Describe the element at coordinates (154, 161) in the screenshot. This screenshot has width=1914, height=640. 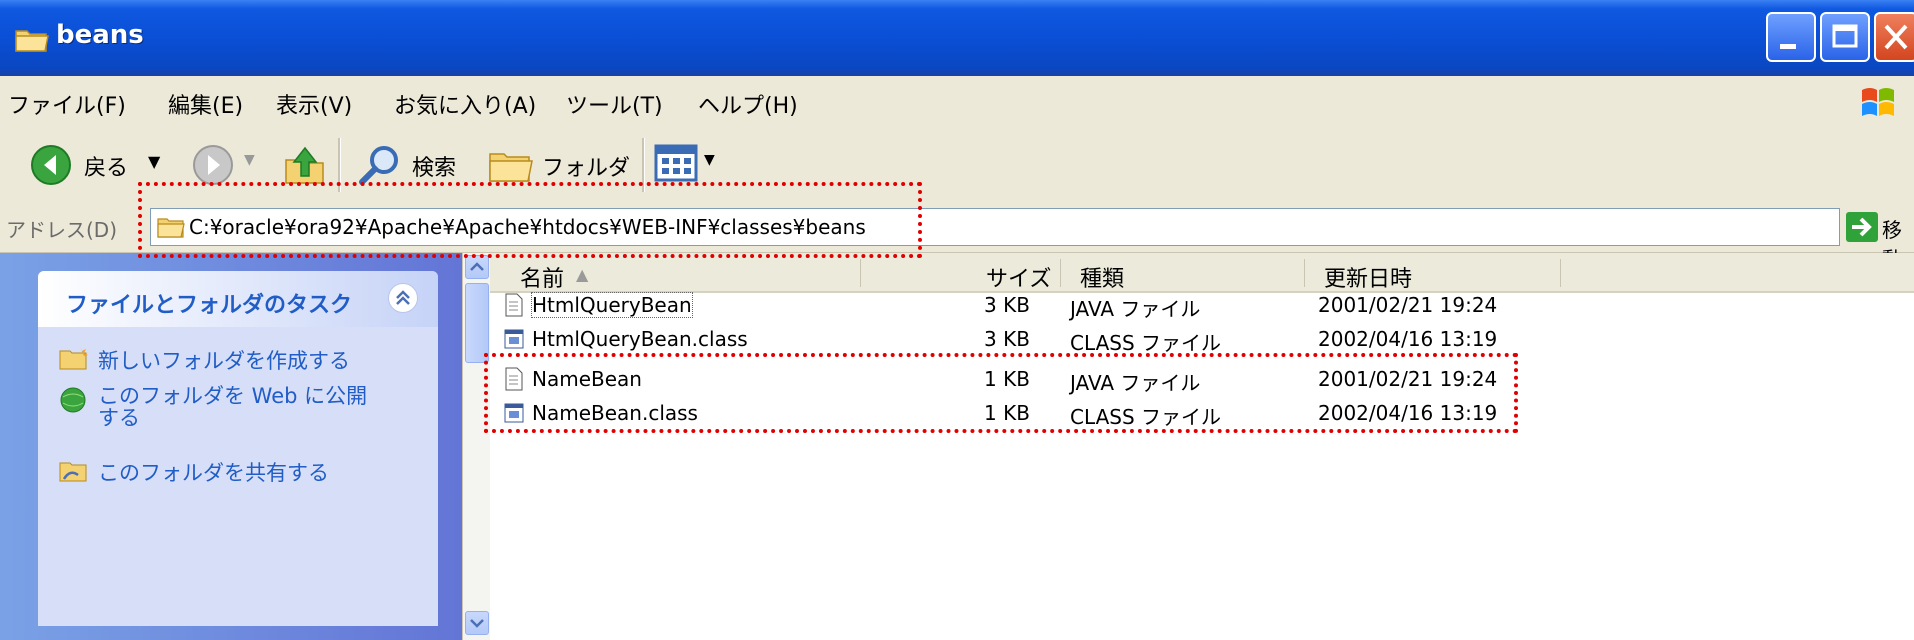
I see `back-dropdown-icon: ▼` at that location.